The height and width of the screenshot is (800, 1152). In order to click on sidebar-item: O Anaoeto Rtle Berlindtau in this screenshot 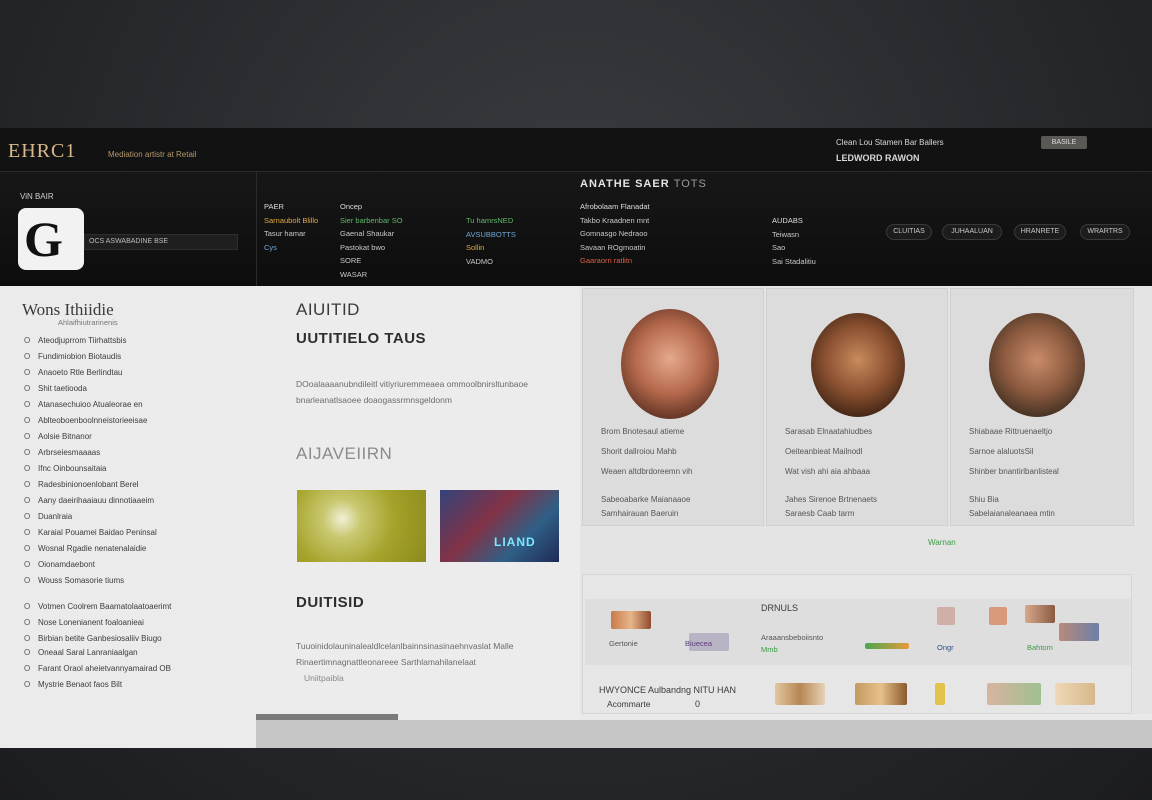, I will do `click(73, 374)`.